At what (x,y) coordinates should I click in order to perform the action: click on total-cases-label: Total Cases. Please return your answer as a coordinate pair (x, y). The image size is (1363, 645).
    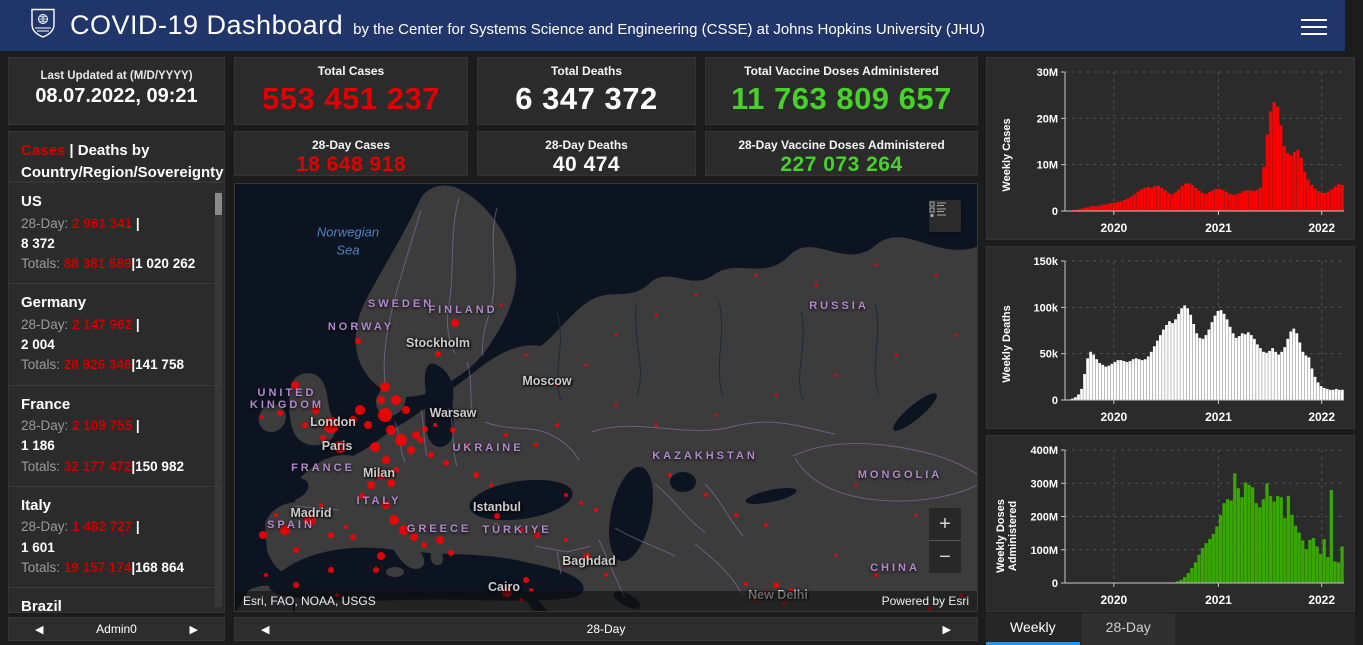
    Looking at the image, I should click on (351, 71).